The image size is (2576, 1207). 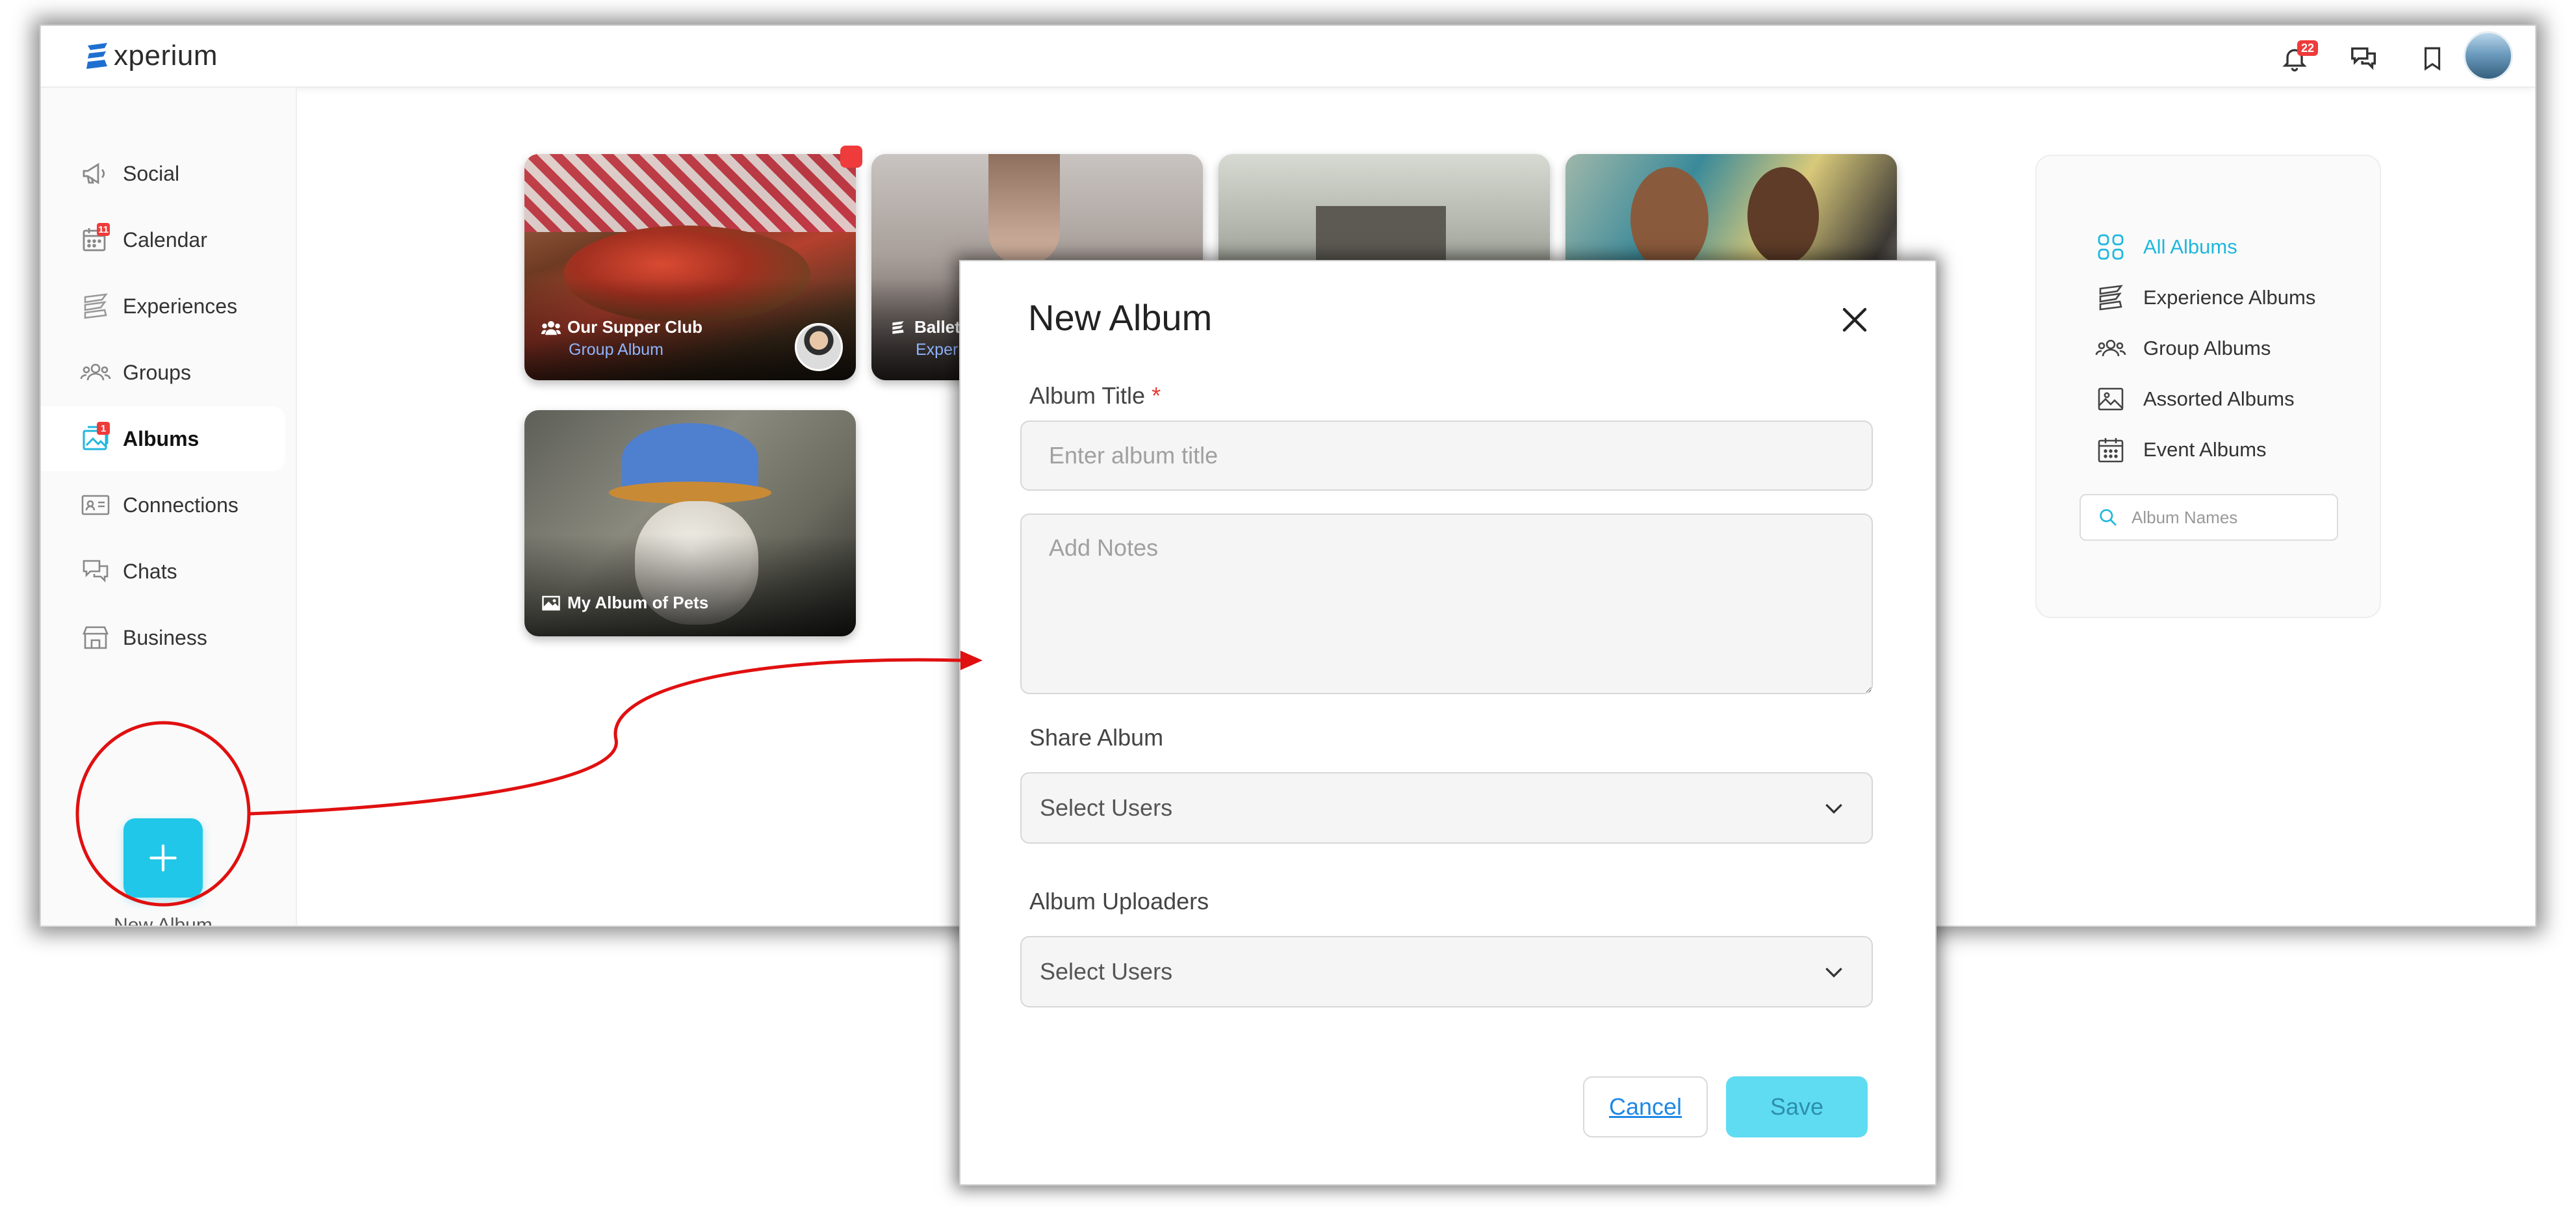 I want to click on sidebar-item-label: Calendar, so click(x=165, y=239).